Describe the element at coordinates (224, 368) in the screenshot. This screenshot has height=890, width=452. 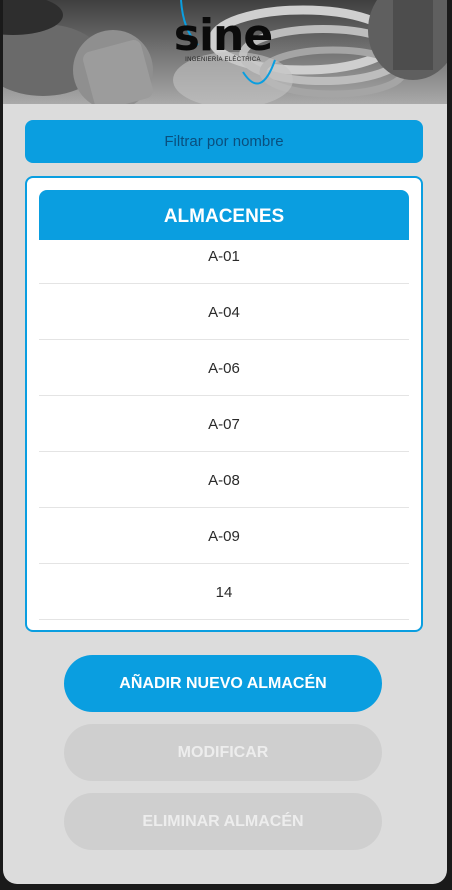
I see `list-item: A-06` at that location.